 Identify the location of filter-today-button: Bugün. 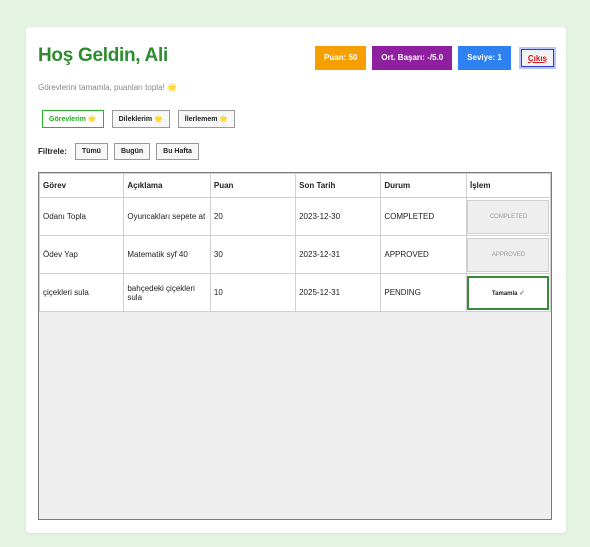
(132, 151).